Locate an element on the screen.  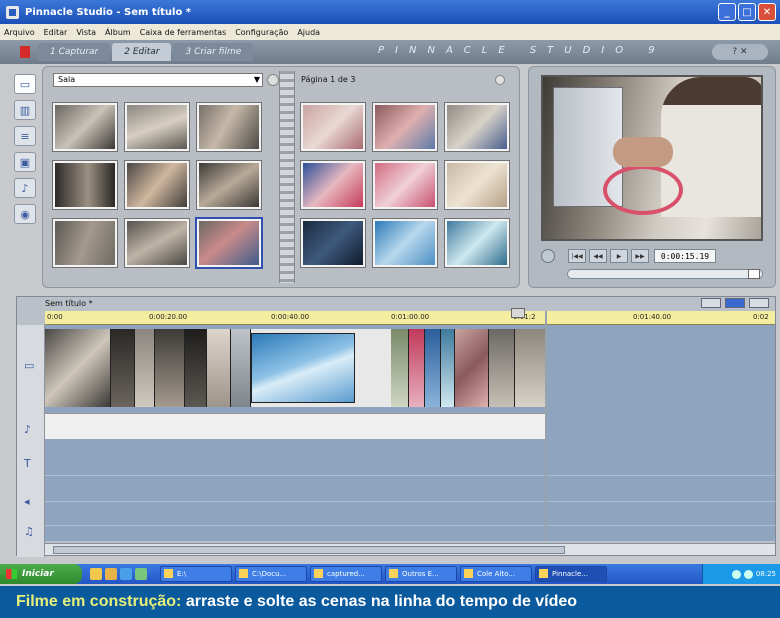
title-track-icon: T is located at coordinates (27, 463).